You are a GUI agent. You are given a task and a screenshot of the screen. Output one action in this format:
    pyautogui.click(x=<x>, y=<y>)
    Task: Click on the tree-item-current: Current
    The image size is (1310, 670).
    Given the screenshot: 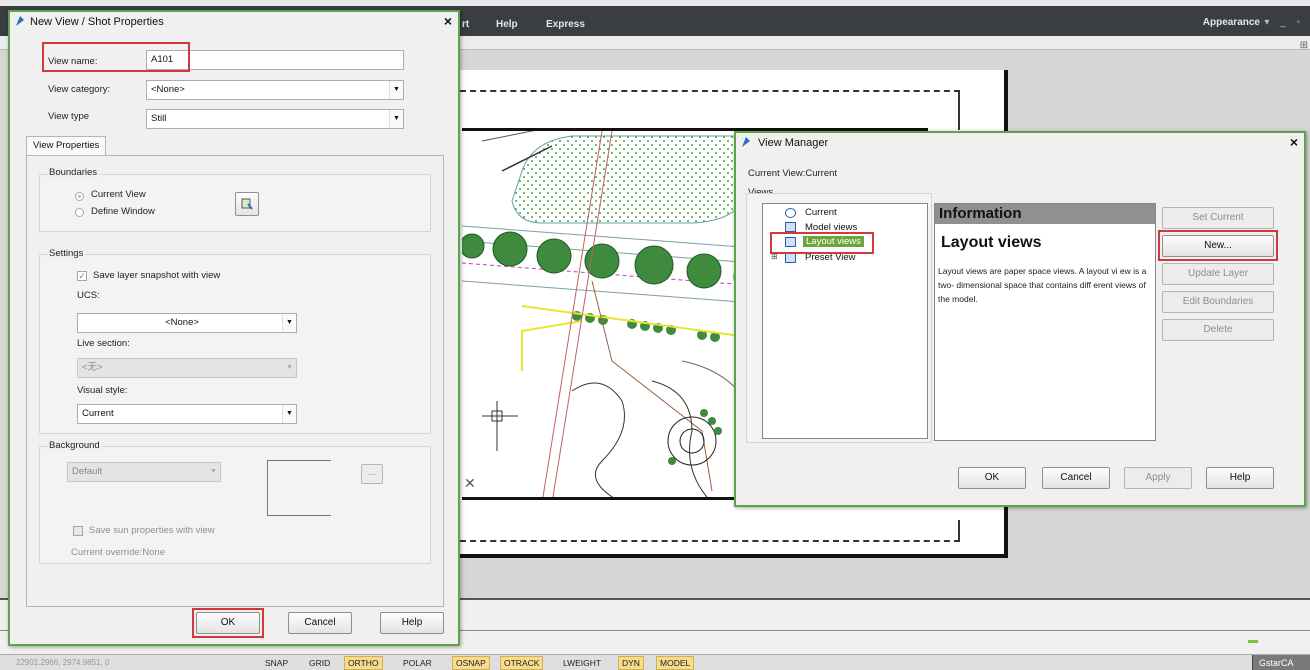 What is the action you would take?
    pyautogui.click(x=821, y=212)
    